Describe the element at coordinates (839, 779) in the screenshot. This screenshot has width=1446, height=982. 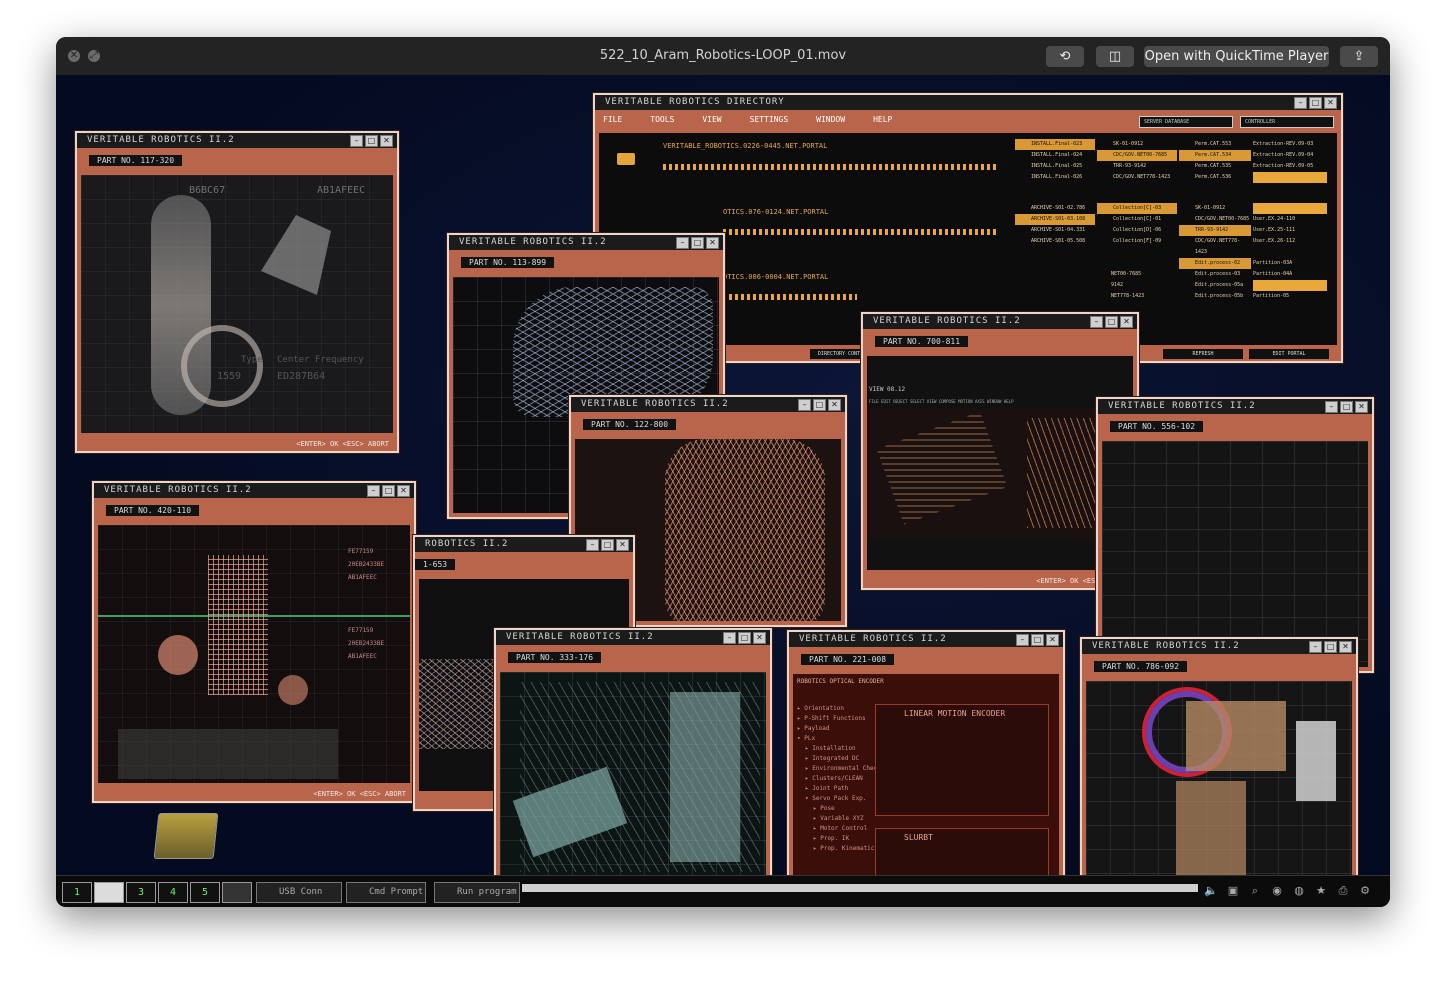
I see `tree-item: ▸ Clusters/CLEAN` at that location.